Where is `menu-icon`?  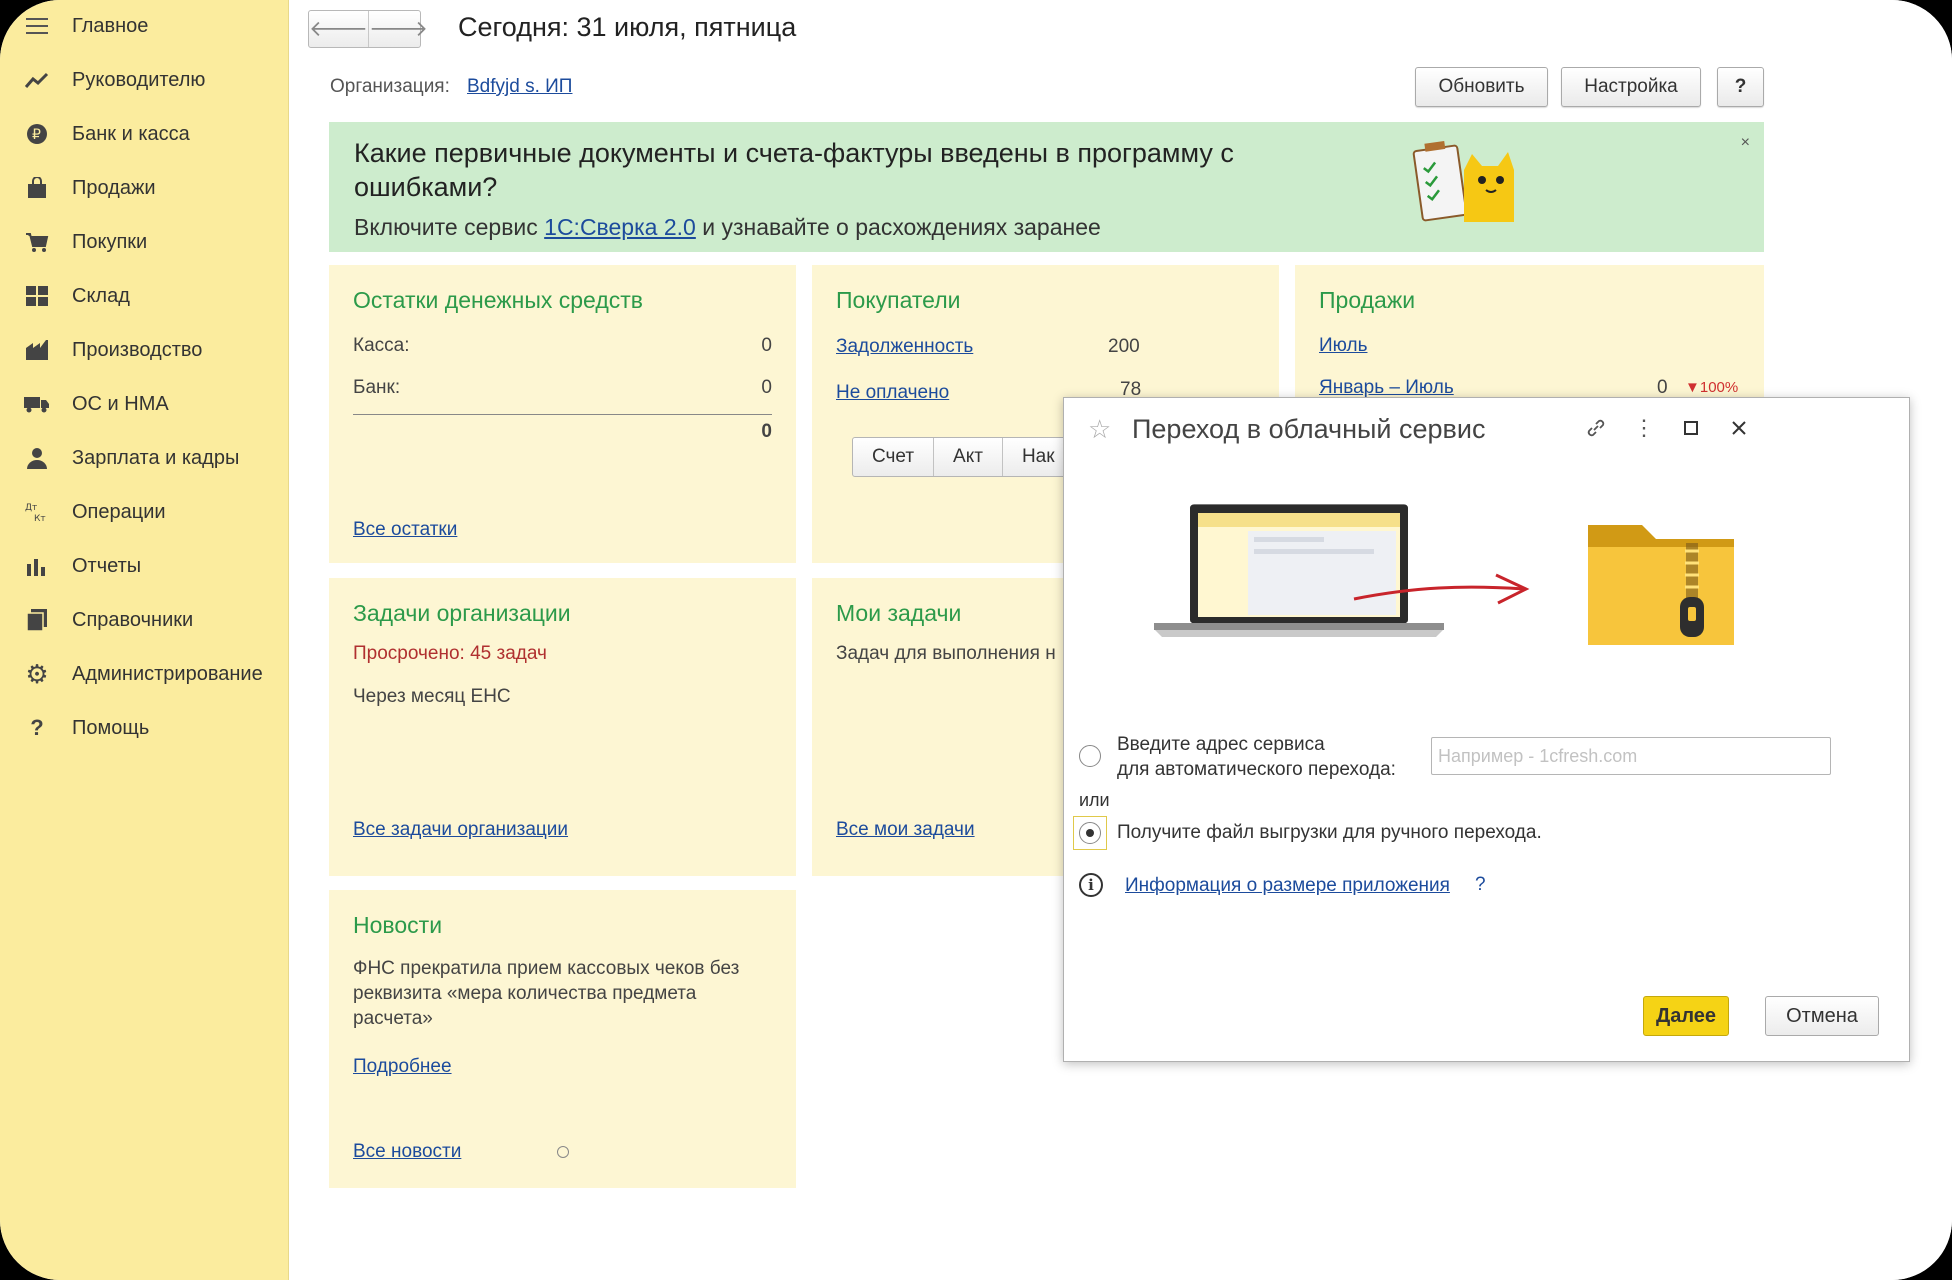 menu-icon is located at coordinates (37, 26).